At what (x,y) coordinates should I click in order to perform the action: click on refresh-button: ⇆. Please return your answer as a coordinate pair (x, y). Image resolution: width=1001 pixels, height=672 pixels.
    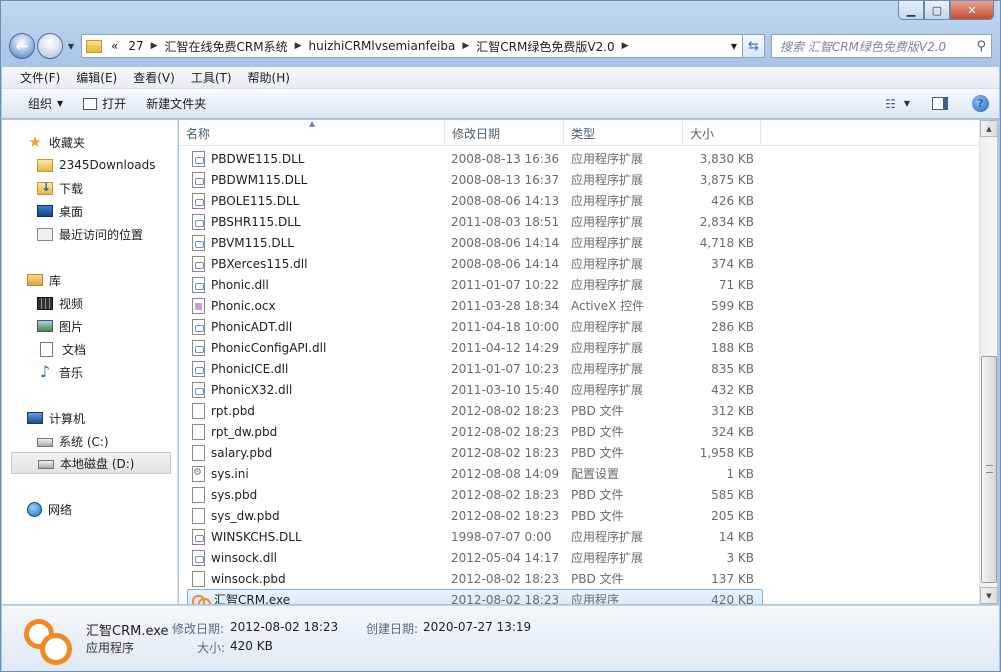
    Looking at the image, I should click on (754, 46).